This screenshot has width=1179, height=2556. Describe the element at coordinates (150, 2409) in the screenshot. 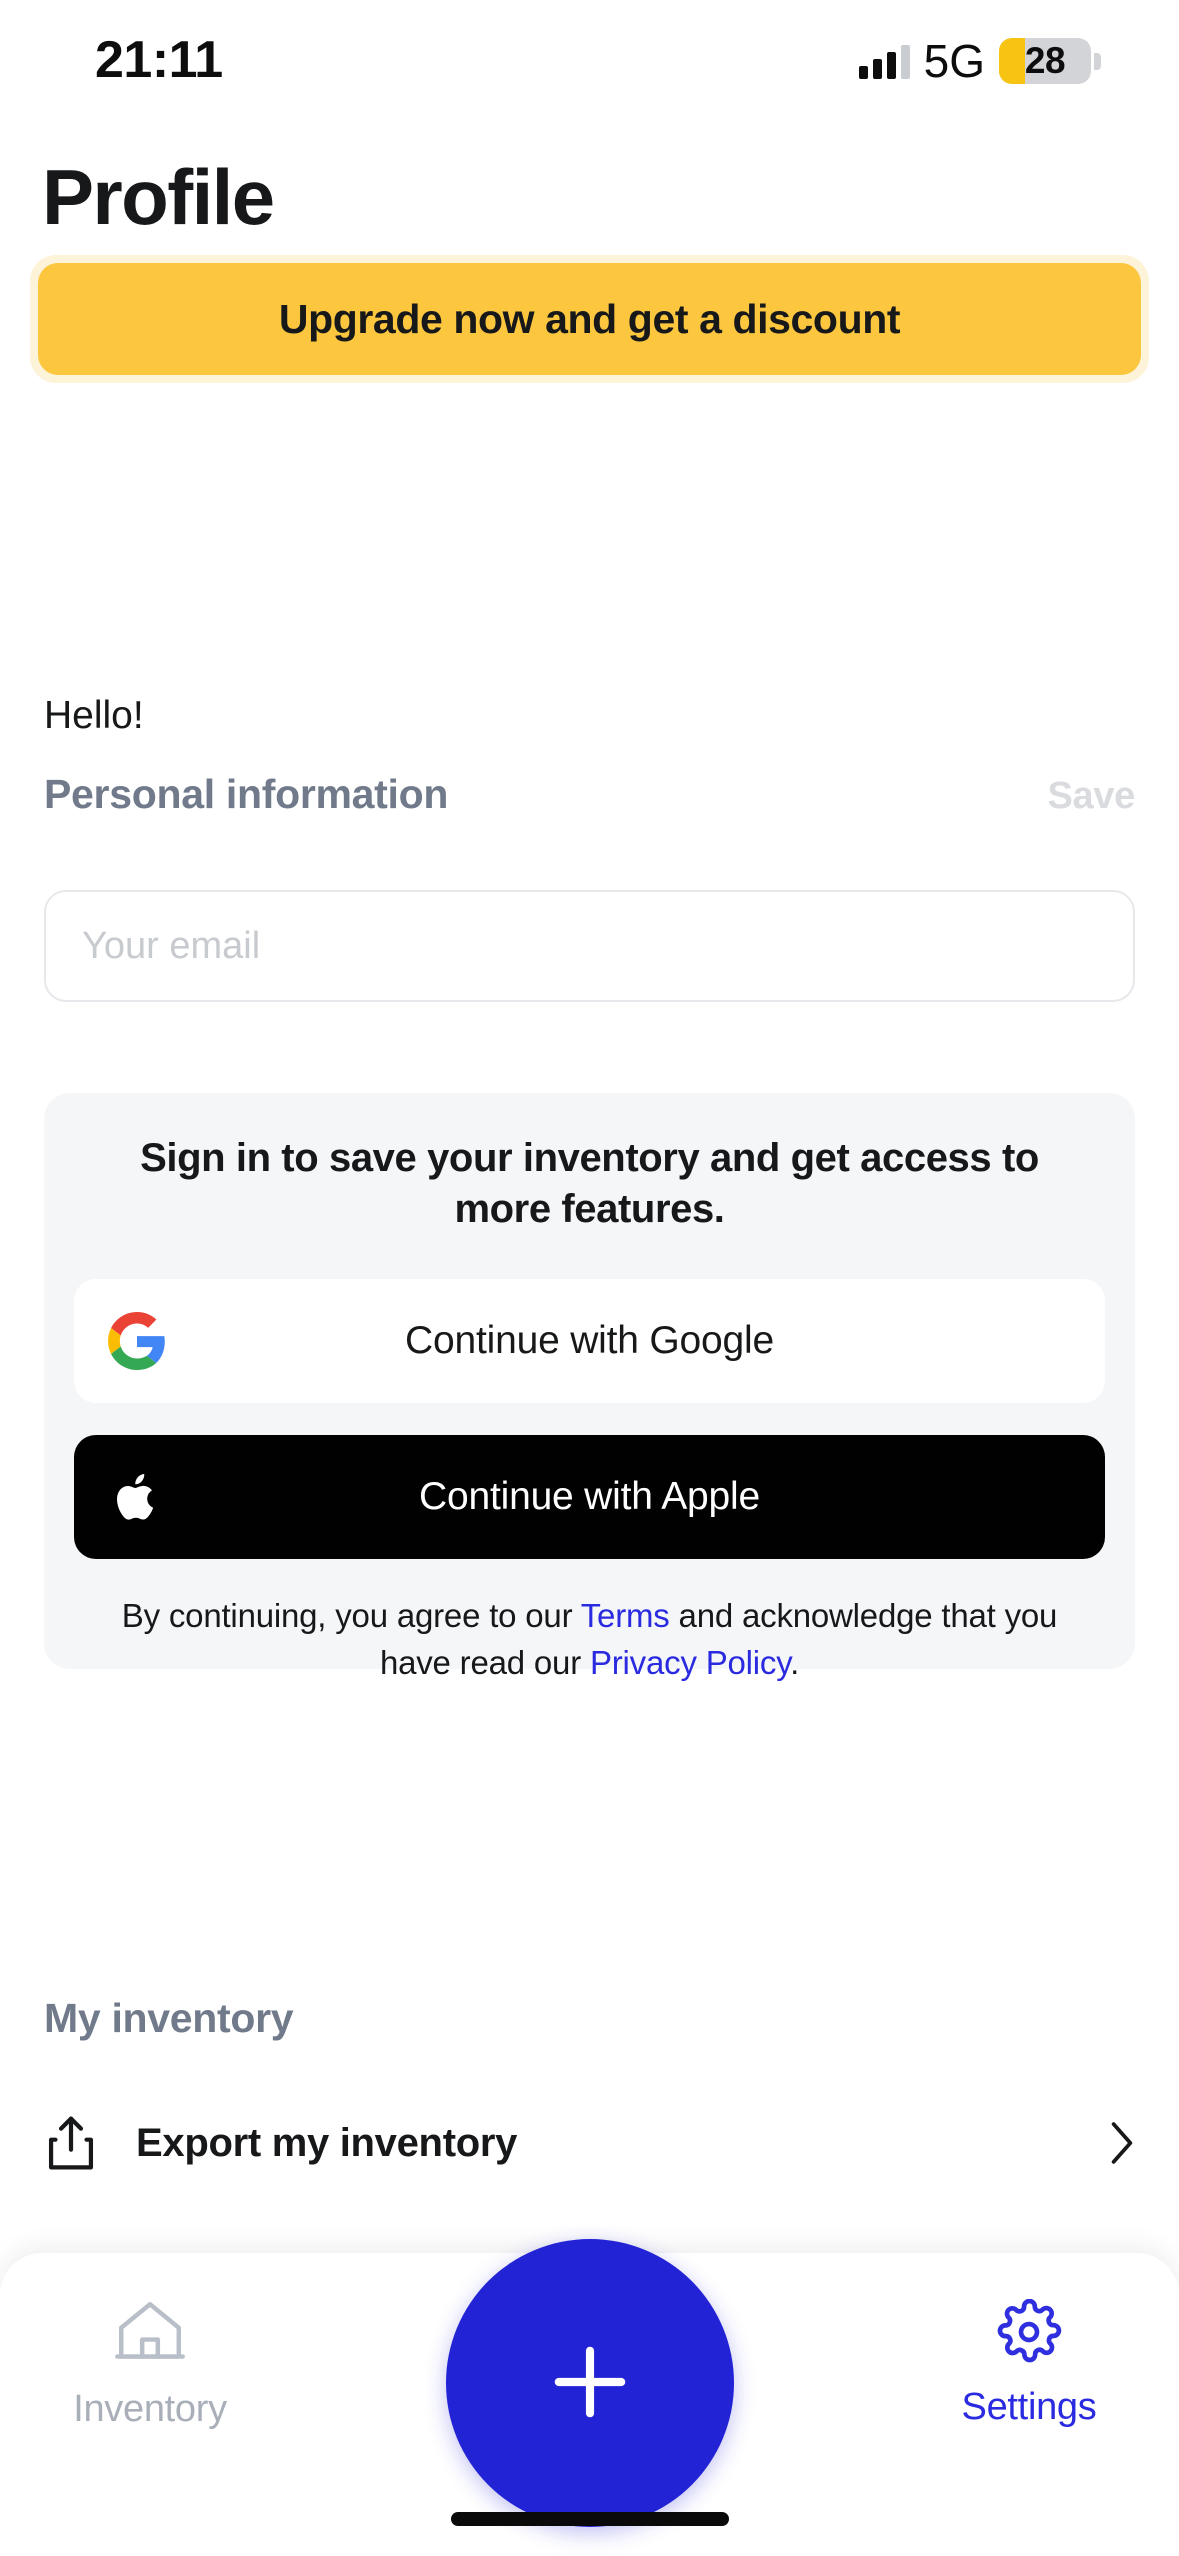

I see `tab-inventory-label: Inventory` at that location.